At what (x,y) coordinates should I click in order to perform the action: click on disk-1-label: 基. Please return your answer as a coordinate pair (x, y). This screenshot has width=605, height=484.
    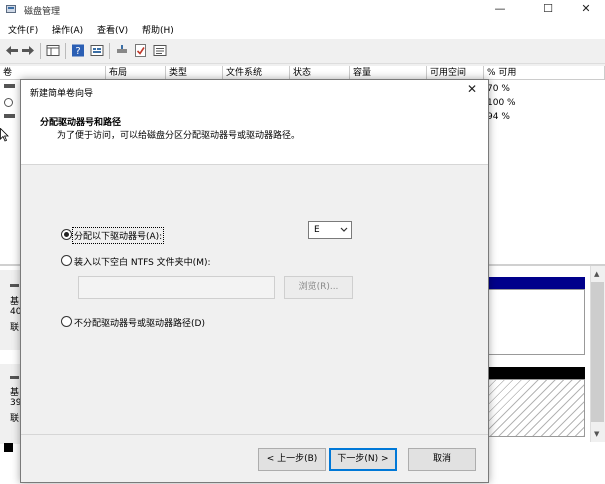
    Looking at the image, I should click on (15, 393).